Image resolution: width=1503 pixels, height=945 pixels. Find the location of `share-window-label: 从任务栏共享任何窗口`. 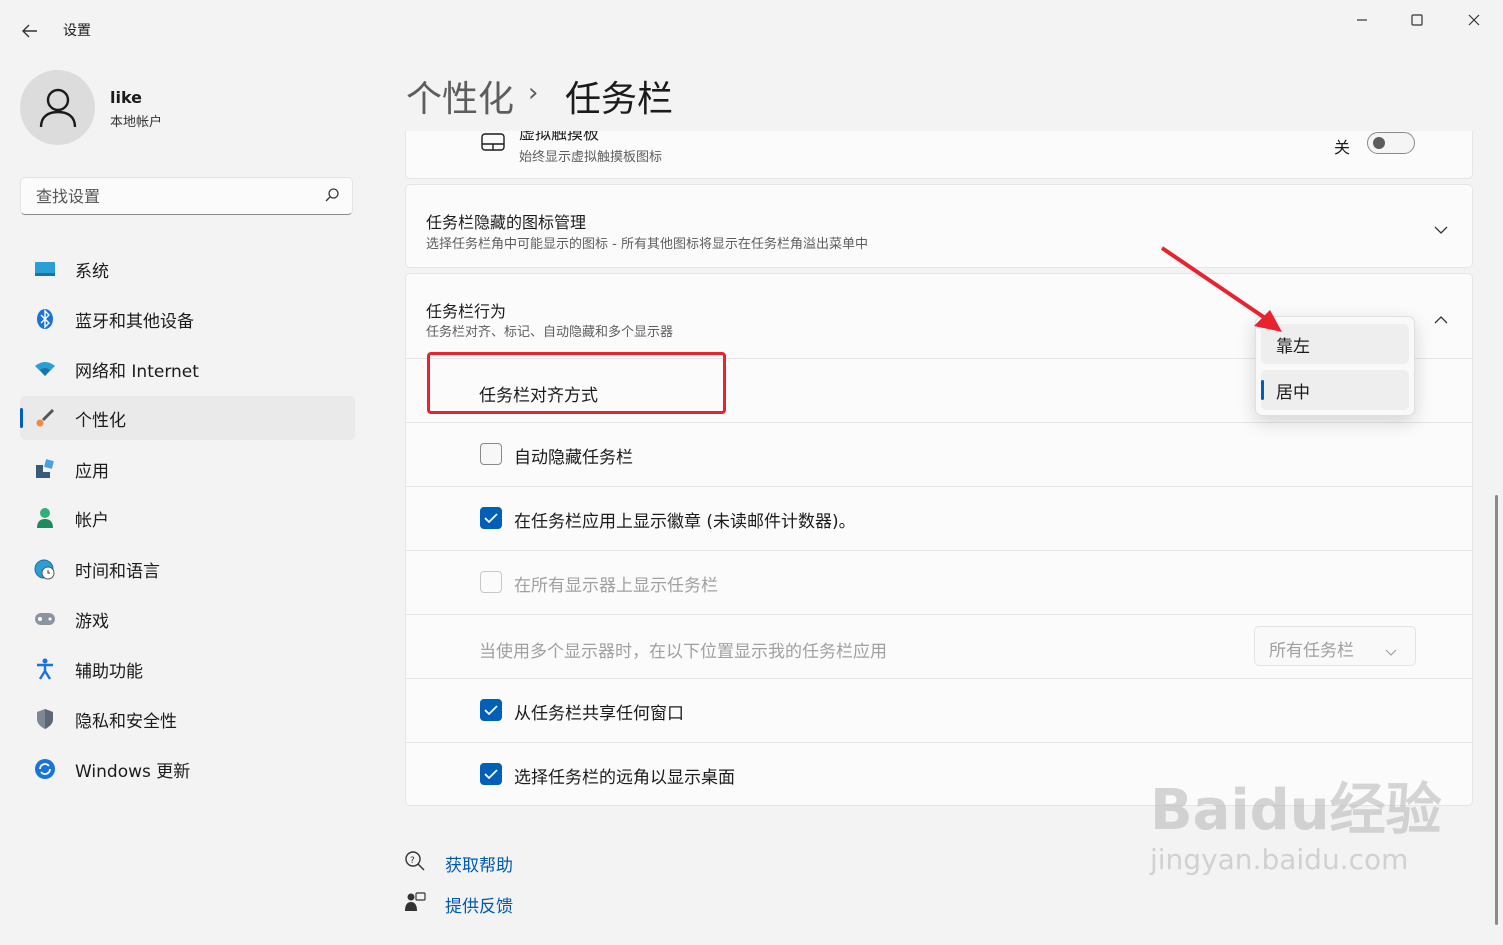

share-window-label: 从任务栏共享任何窗口 is located at coordinates (599, 714).